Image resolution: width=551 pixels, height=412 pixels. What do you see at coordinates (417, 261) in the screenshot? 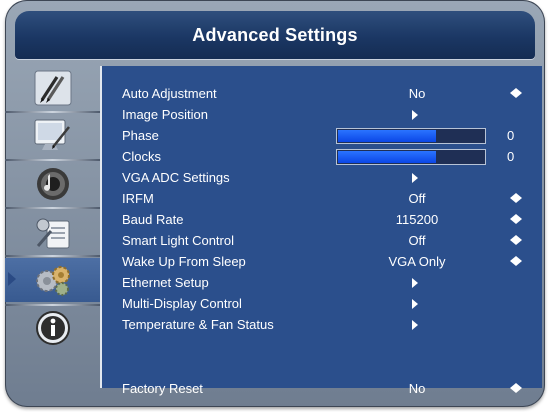
I see `menu-value: VGA Only` at bounding box center [417, 261].